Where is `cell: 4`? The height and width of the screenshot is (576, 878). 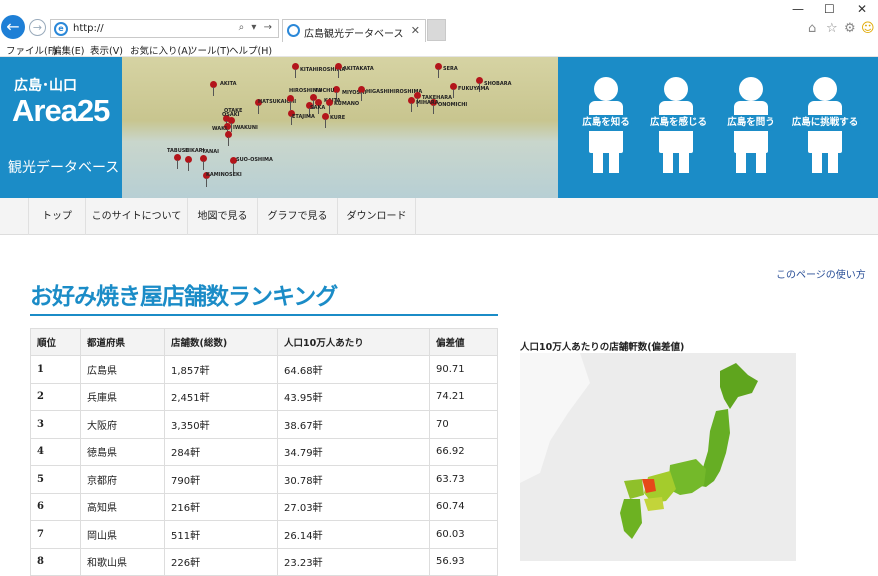 cell: 4 is located at coordinates (55, 451).